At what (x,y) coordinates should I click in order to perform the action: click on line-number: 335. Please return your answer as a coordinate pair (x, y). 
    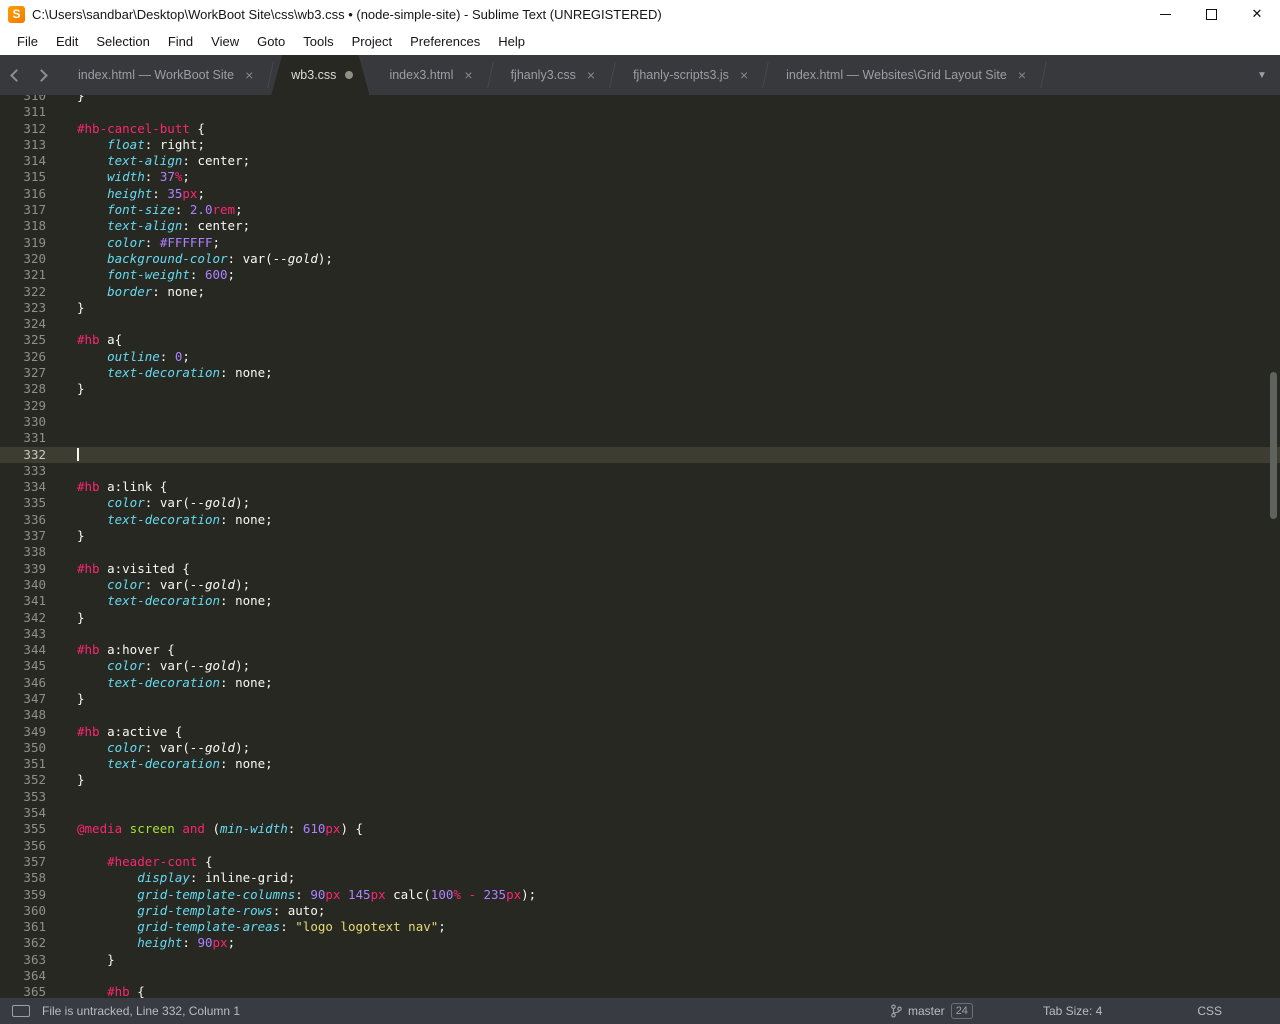
    Looking at the image, I should click on (34, 503).